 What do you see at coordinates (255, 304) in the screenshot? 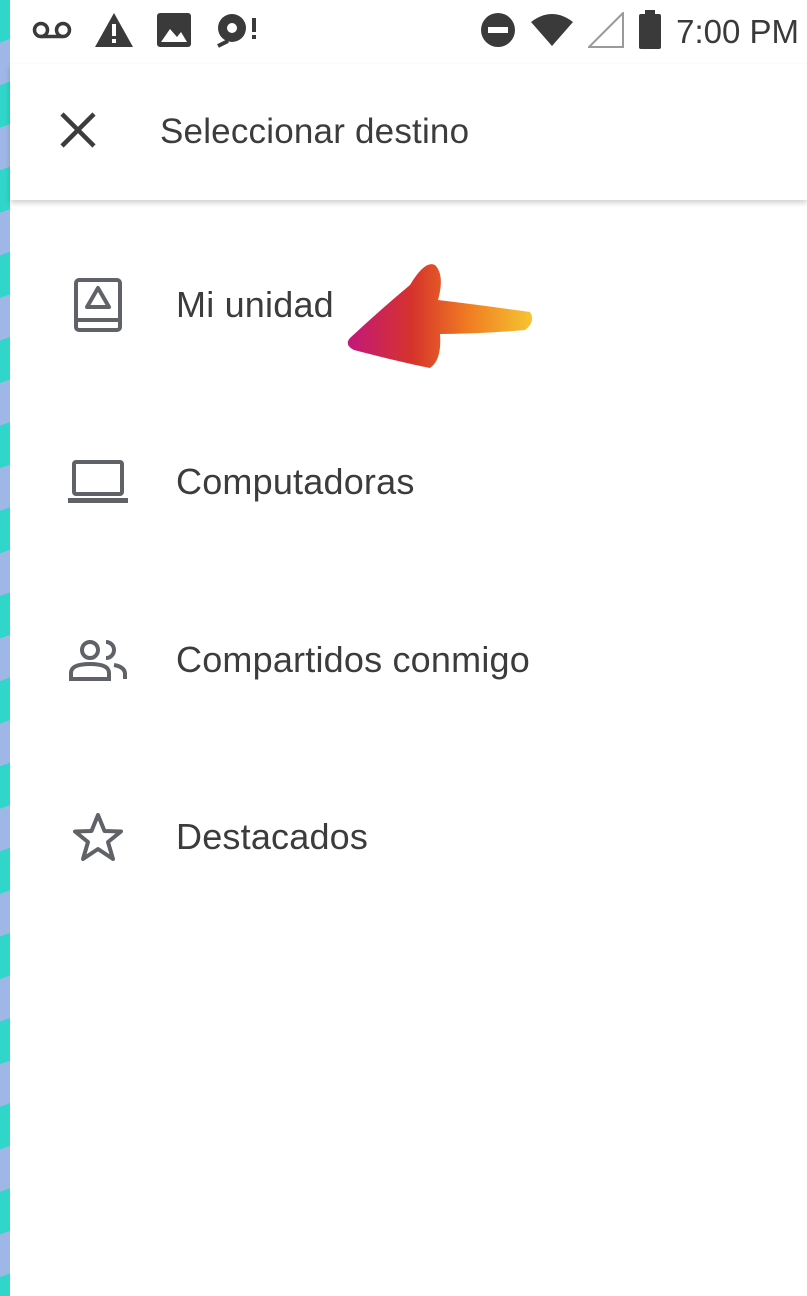
I see `destination-label: Mi unidad` at bounding box center [255, 304].